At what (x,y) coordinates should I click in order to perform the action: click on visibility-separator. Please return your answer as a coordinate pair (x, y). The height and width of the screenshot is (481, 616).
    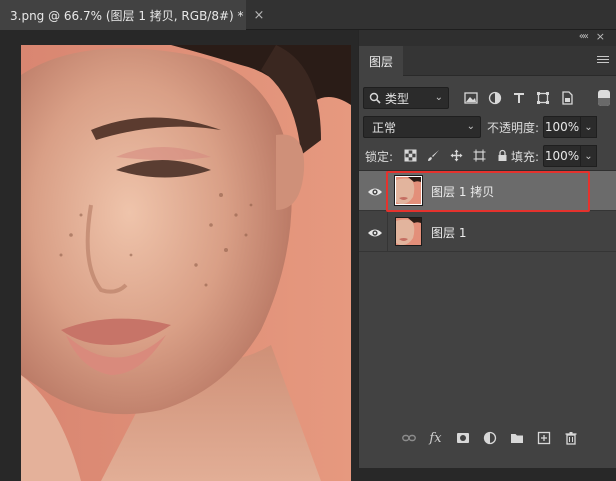
    Looking at the image, I should click on (387, 232).